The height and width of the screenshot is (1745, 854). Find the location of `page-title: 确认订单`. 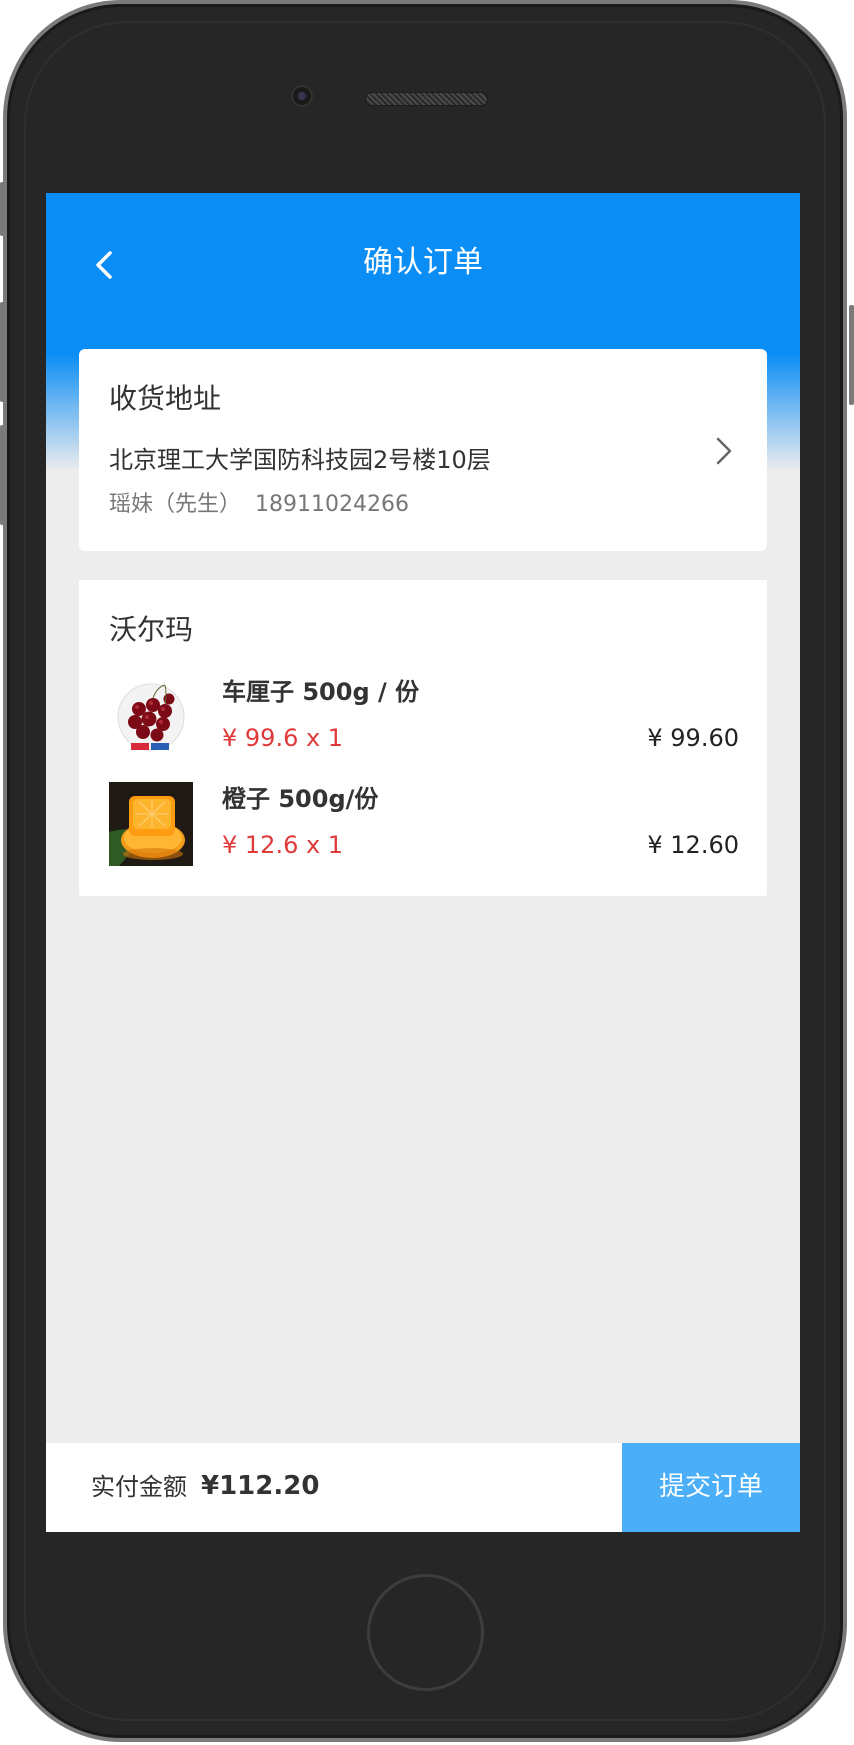

page-title: 确认订单 is located at coordinates (423, 262).